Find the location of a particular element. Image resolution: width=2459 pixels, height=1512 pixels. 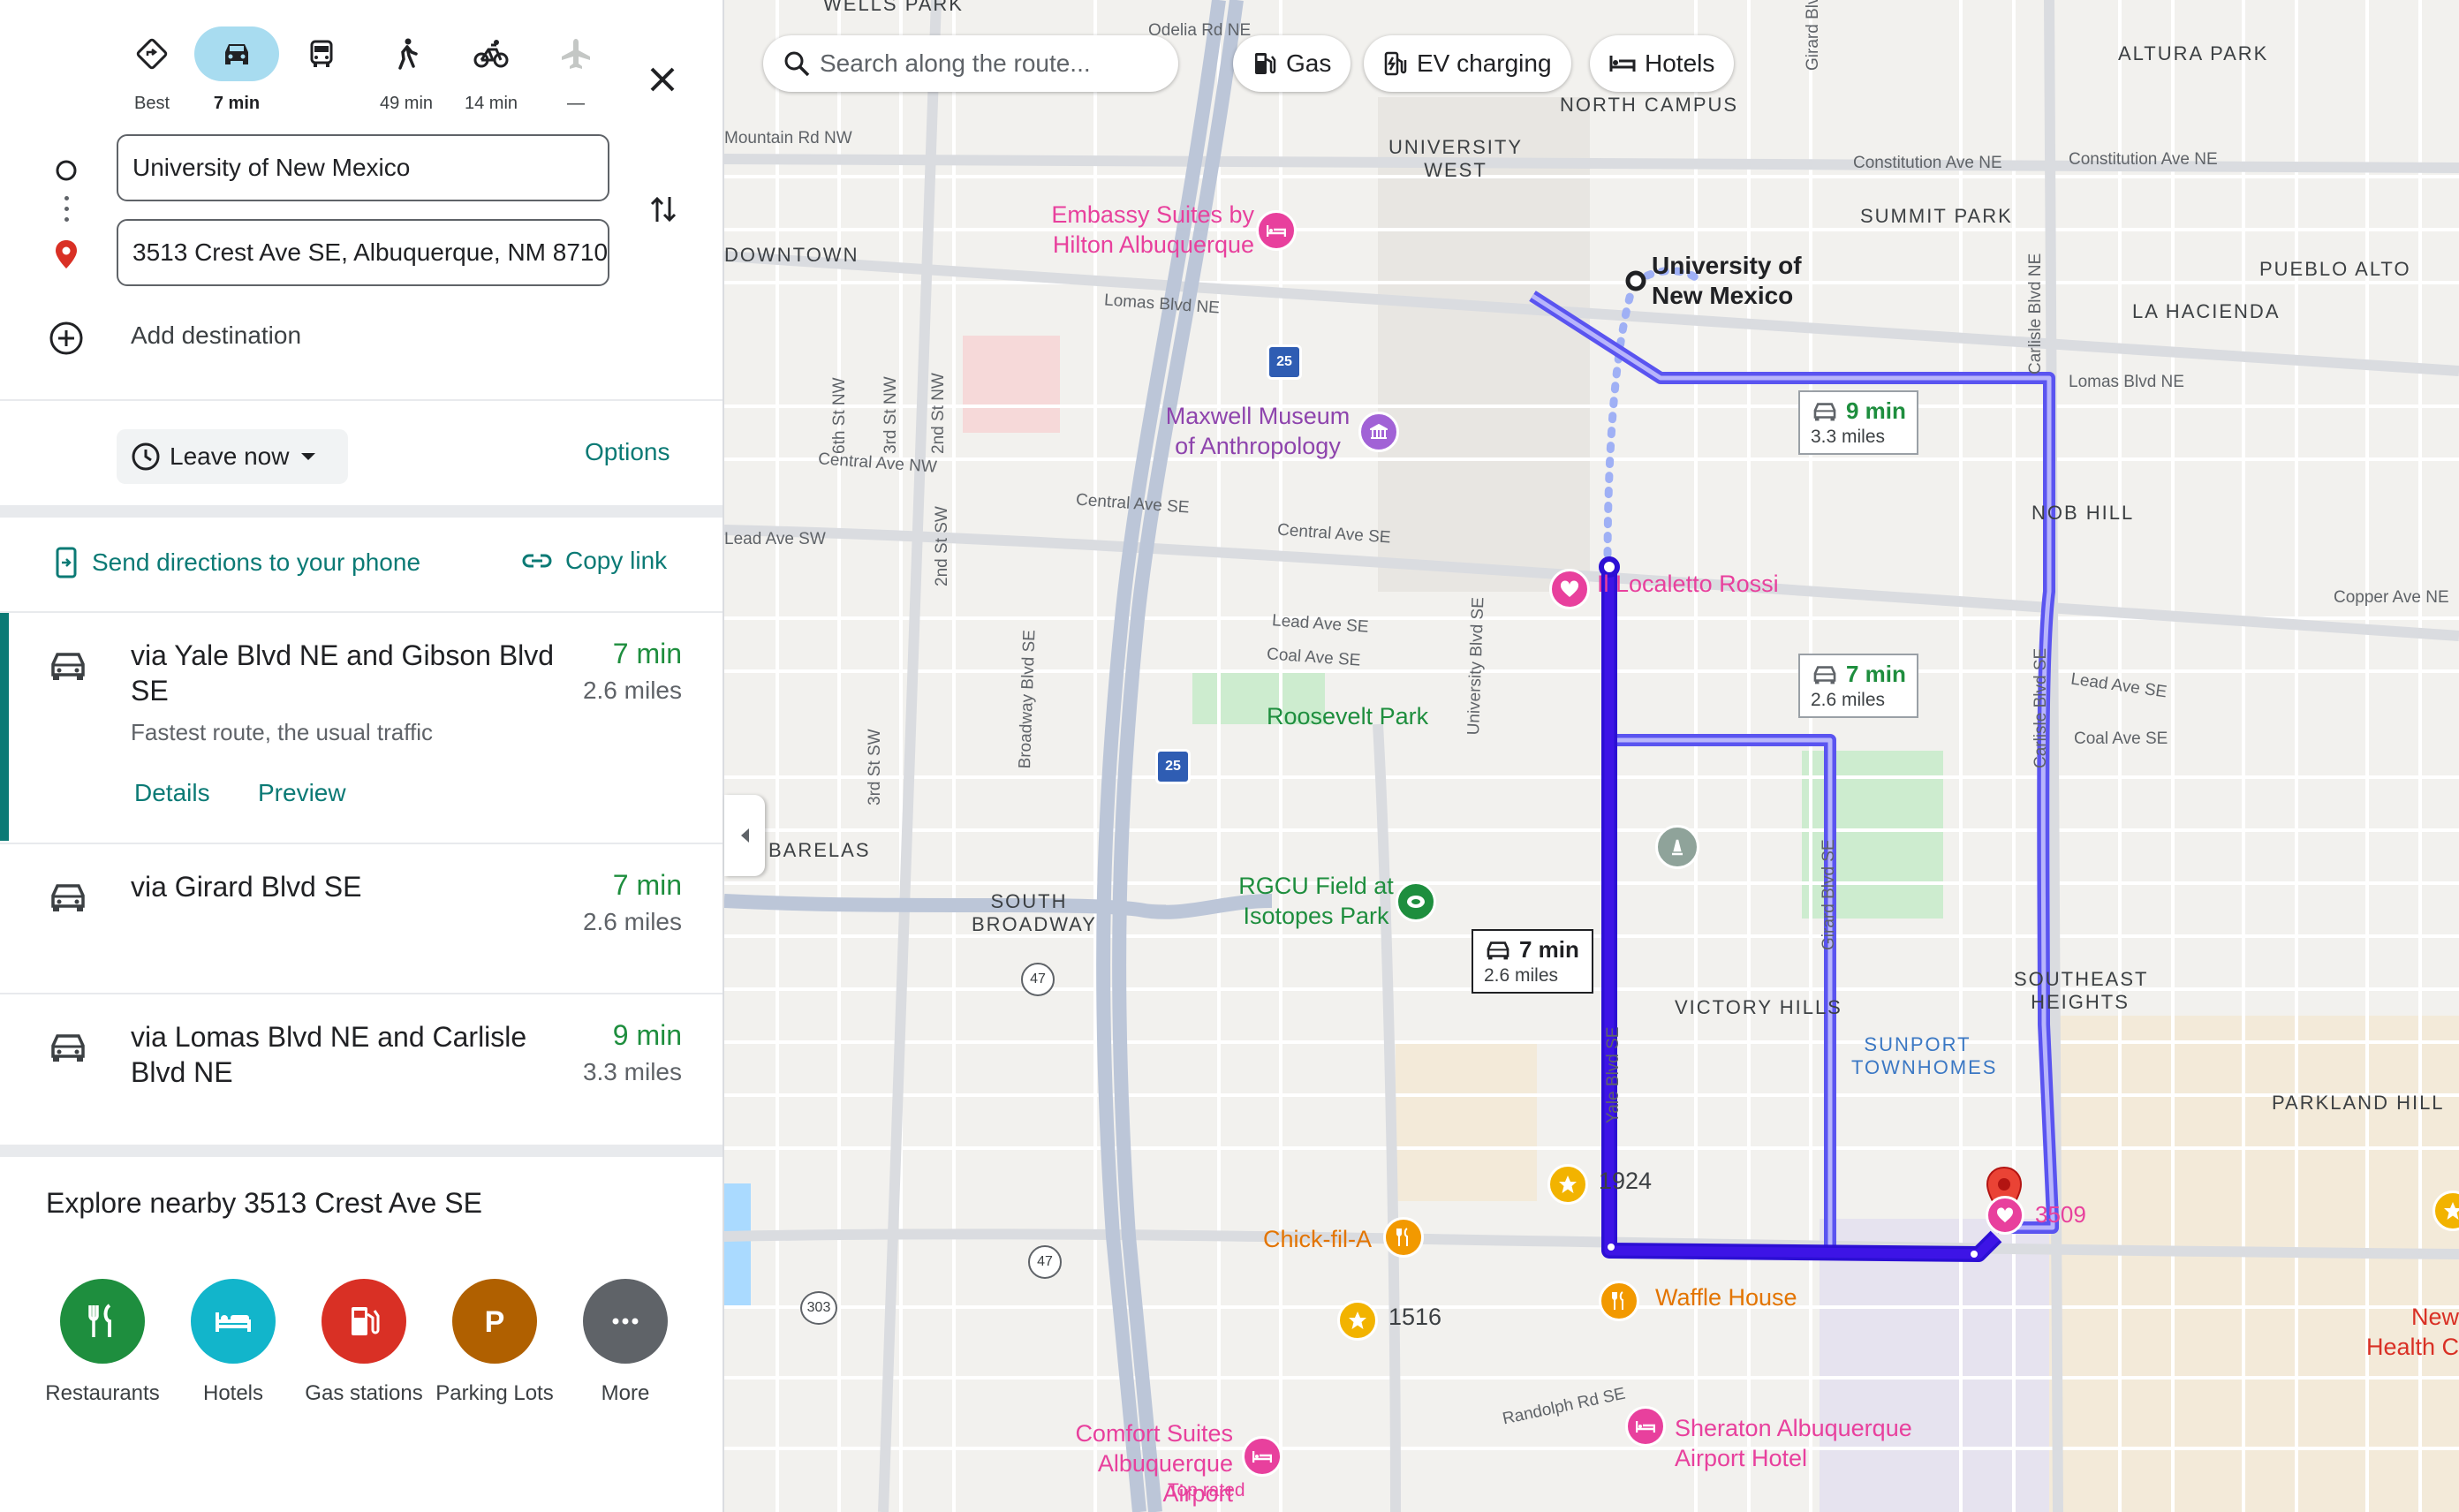

route-title: via Girard Blvd SE is located at coordinates (247, 887).